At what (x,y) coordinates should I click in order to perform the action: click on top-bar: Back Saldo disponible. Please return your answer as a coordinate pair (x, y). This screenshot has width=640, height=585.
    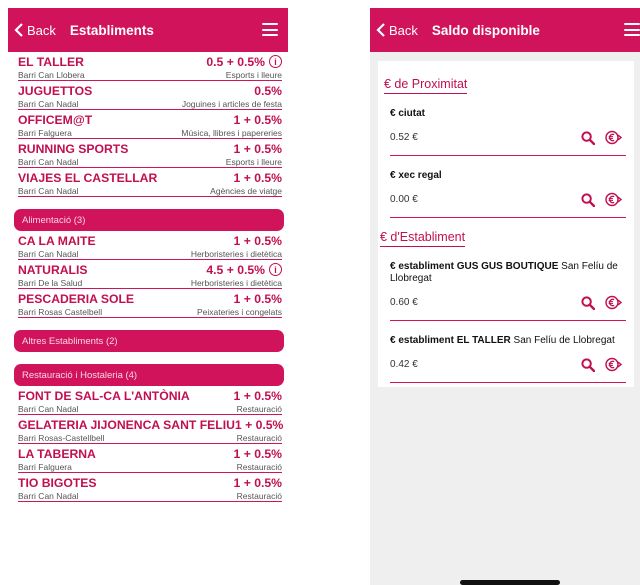
    Looking at the image, I should click on (505, 30).